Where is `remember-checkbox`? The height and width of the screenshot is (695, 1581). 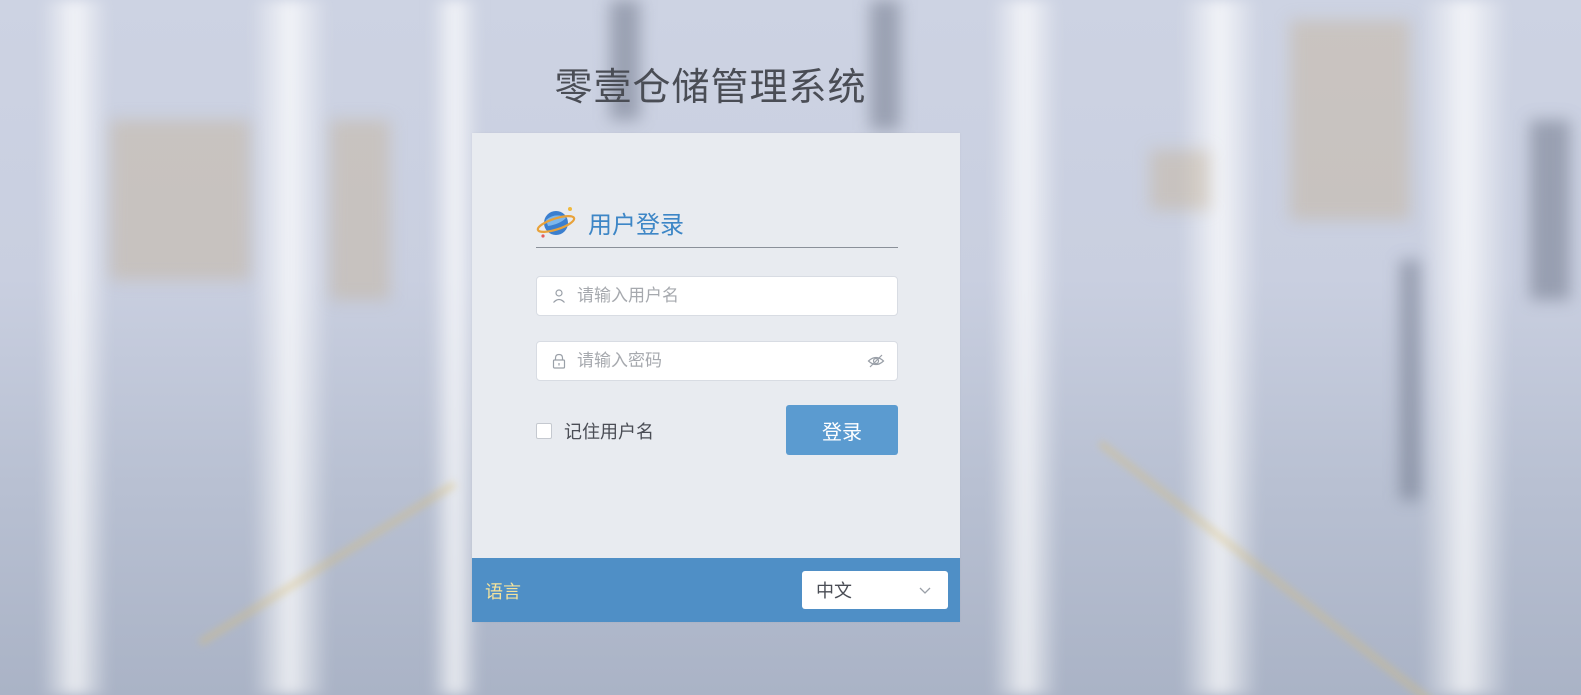 remember-checkbox is located at coordinates (544, 431).